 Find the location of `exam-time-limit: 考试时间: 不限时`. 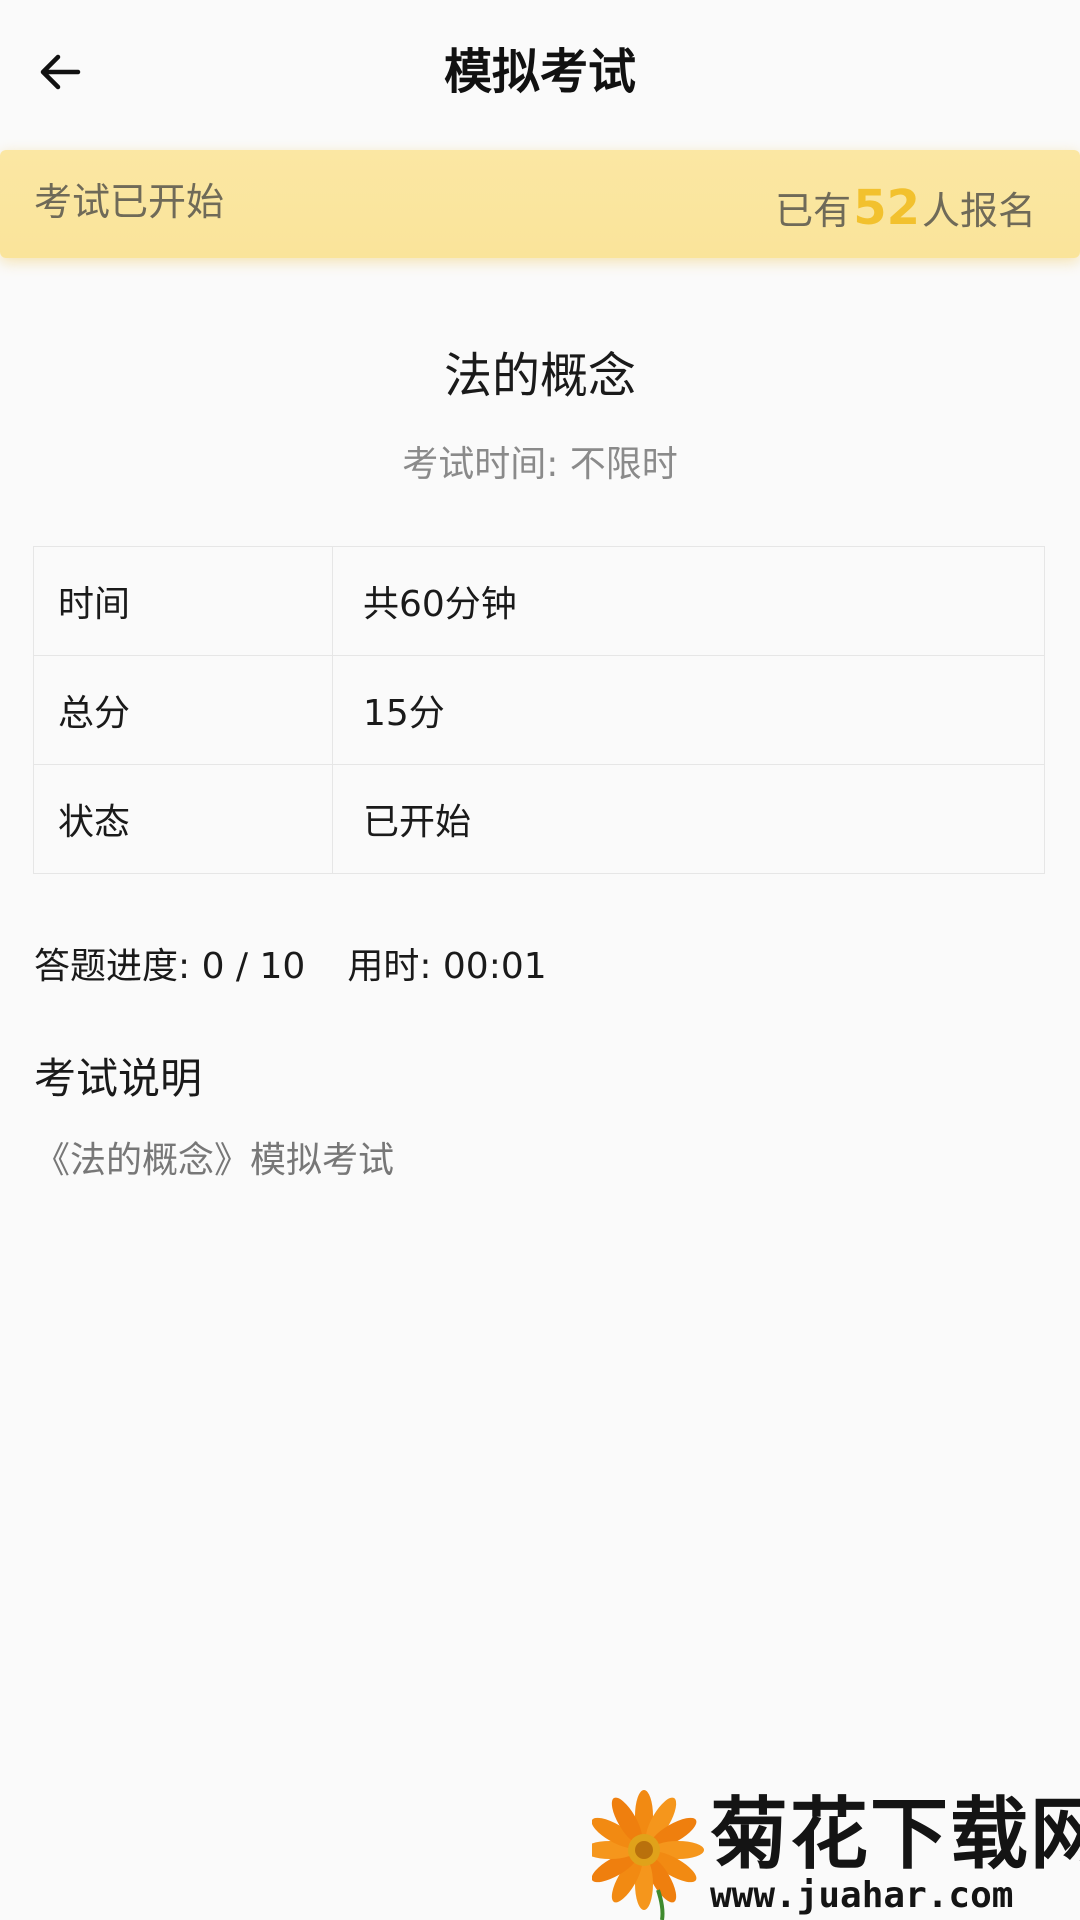

exam-time-limit: 考试时间: 不限时 is located at coordinates (540, 464).